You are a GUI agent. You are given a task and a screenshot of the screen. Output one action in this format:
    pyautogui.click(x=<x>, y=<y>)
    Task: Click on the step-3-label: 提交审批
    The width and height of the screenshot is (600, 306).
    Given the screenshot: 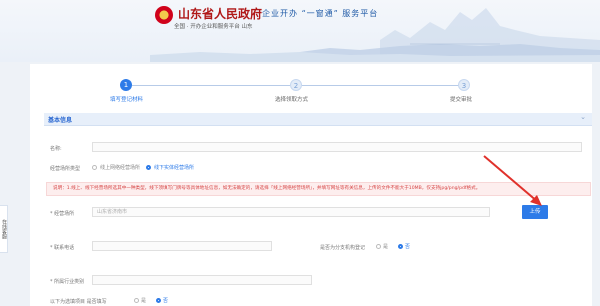 What is the action you would take?
    pyautogui.click(x=461, y=100)
    